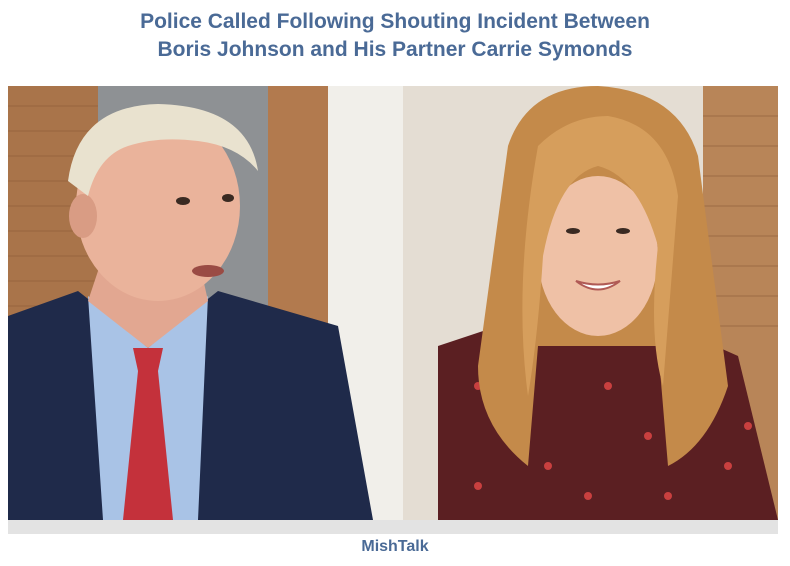  I want to click on caption-bar, so click(393, 527).